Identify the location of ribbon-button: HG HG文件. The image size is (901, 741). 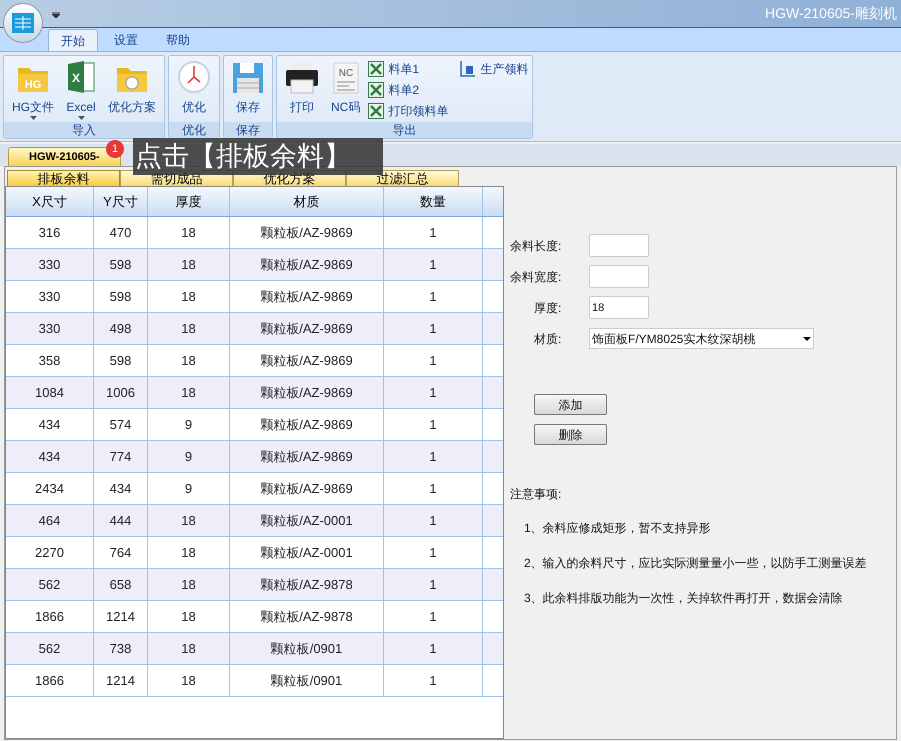
(33, 91).